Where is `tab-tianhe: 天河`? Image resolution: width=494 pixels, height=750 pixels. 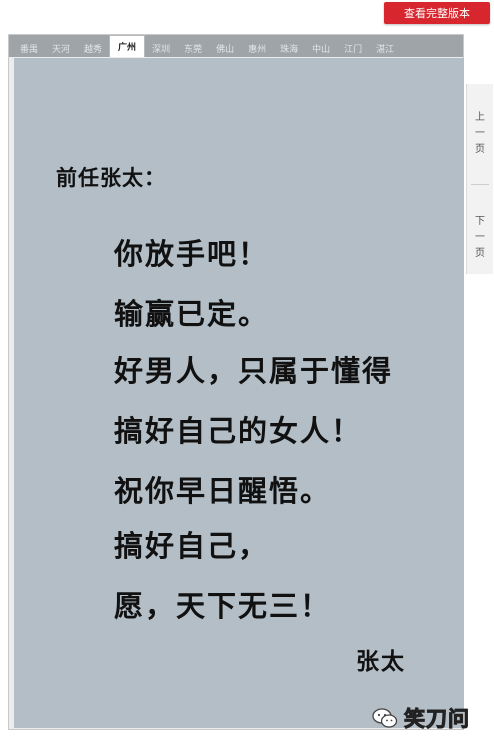 tab-tianhe: 天河 is located at coordinates (61, 48).